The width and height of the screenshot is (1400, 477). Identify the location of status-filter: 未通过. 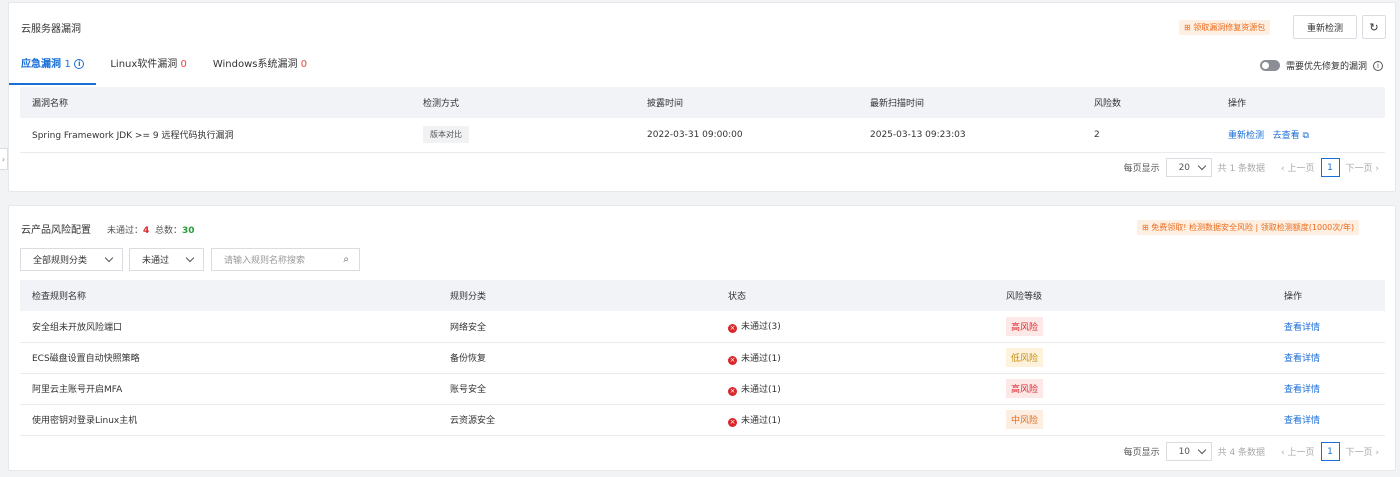
(166, 259).